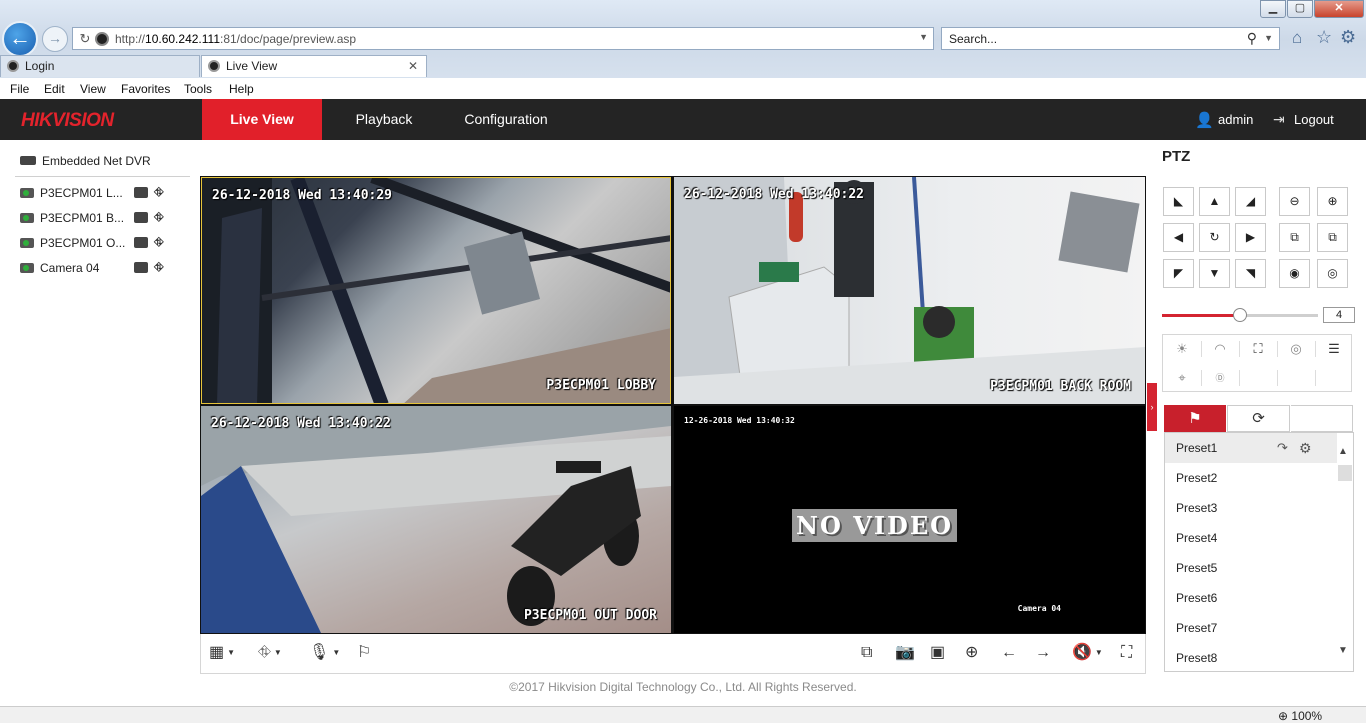 This screenshot has height=723, width=1366. I want to click on preset-item: Preset7, so click(1251, 628).